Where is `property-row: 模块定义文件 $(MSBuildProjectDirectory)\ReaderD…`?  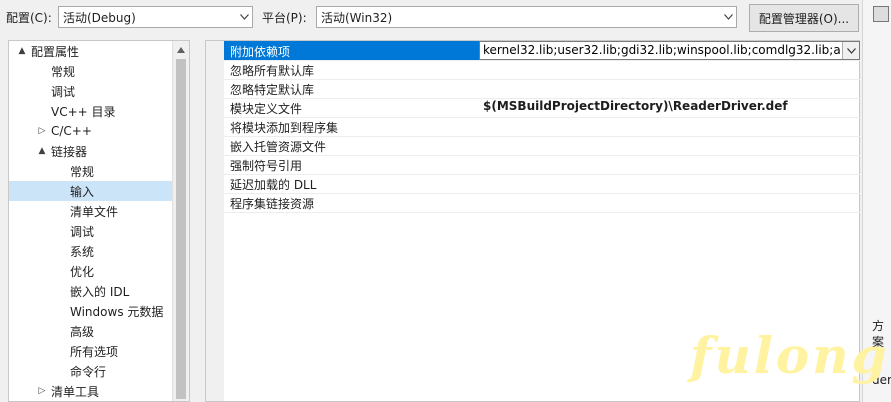
property-row: 模块定义文件 $(MSBuildProjectDirectory)\ReaderD… is located at coordinates (542, 108).